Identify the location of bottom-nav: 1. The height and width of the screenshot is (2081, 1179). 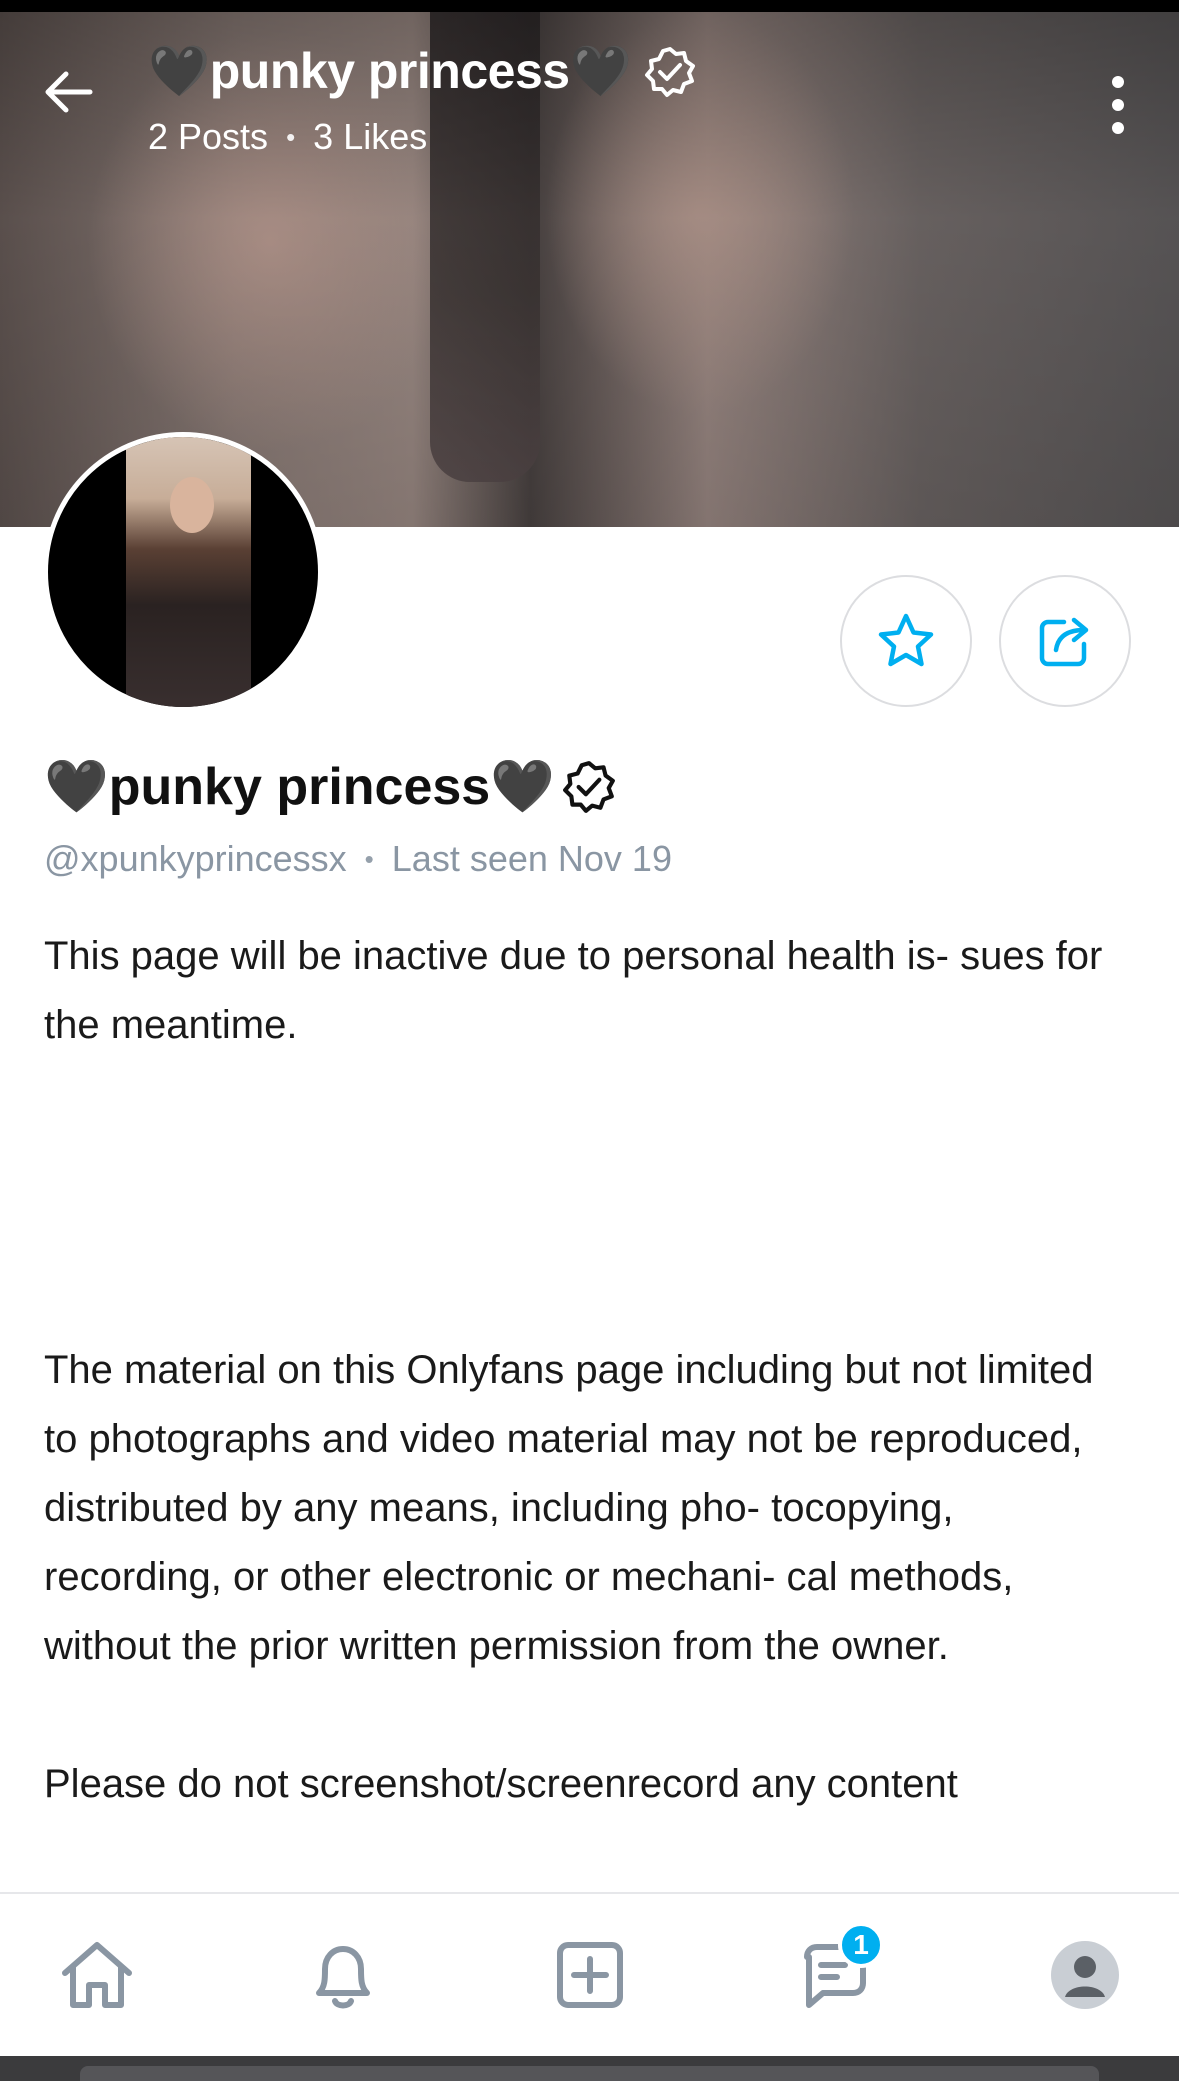
(589, 1975).